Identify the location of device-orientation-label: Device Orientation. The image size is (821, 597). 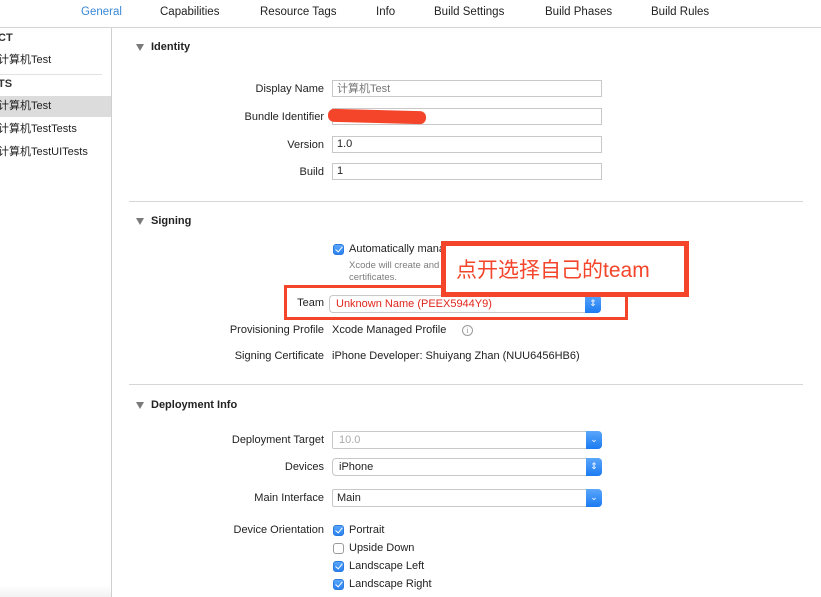
(279, 530).